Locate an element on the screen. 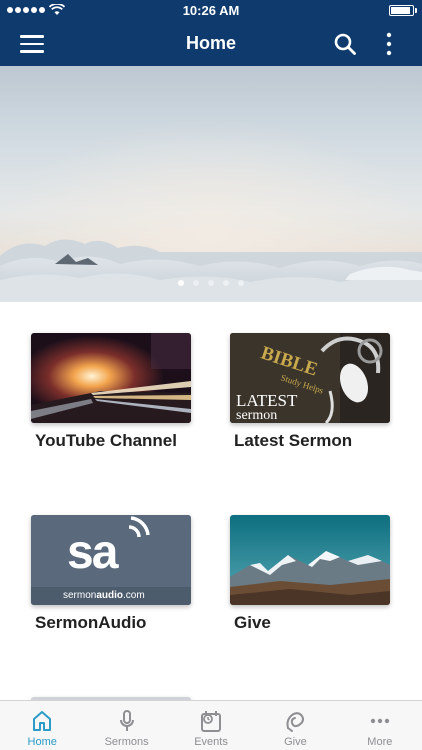  latest-sermon-sermon-text: sermon is located at coordinates (257, 415).